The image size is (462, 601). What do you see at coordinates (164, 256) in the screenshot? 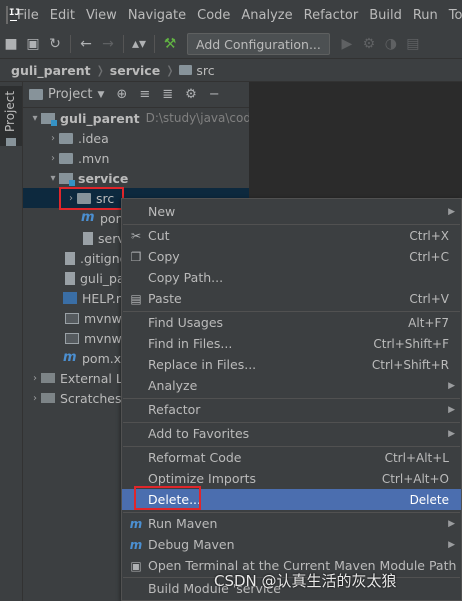
I see `menu-item-label: Copy` at bounding box center [164, 256].